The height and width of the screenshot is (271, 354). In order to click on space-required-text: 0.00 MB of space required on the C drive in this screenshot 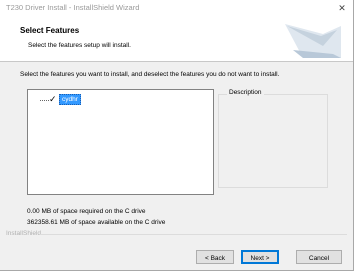, I will do `click(86, 211)`.